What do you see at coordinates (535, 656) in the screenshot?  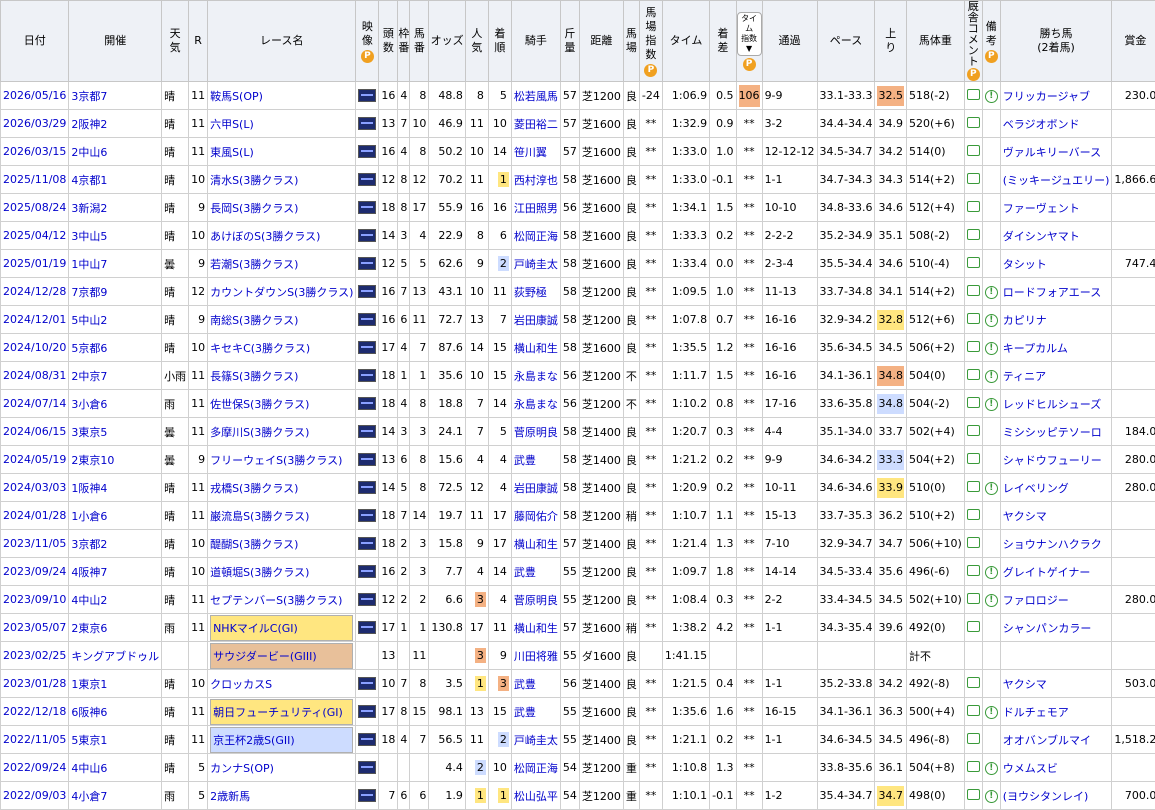 I see `jockey-link: 川田将雅` at bounding box center [535, 656].